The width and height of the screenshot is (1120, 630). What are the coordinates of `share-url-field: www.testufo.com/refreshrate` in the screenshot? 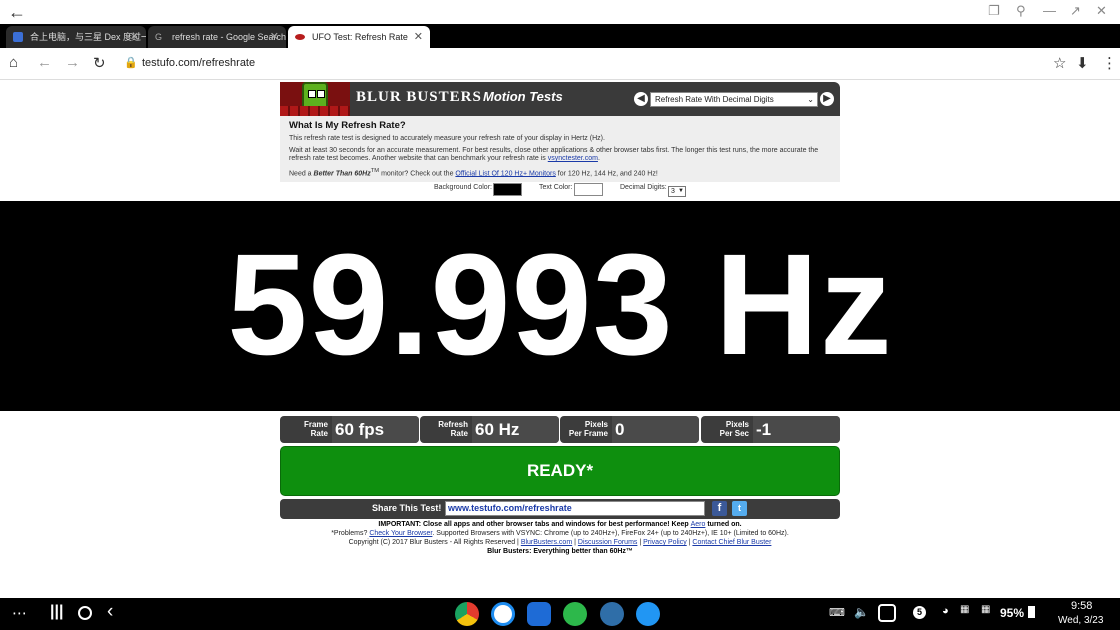 It's located at (575, 508).